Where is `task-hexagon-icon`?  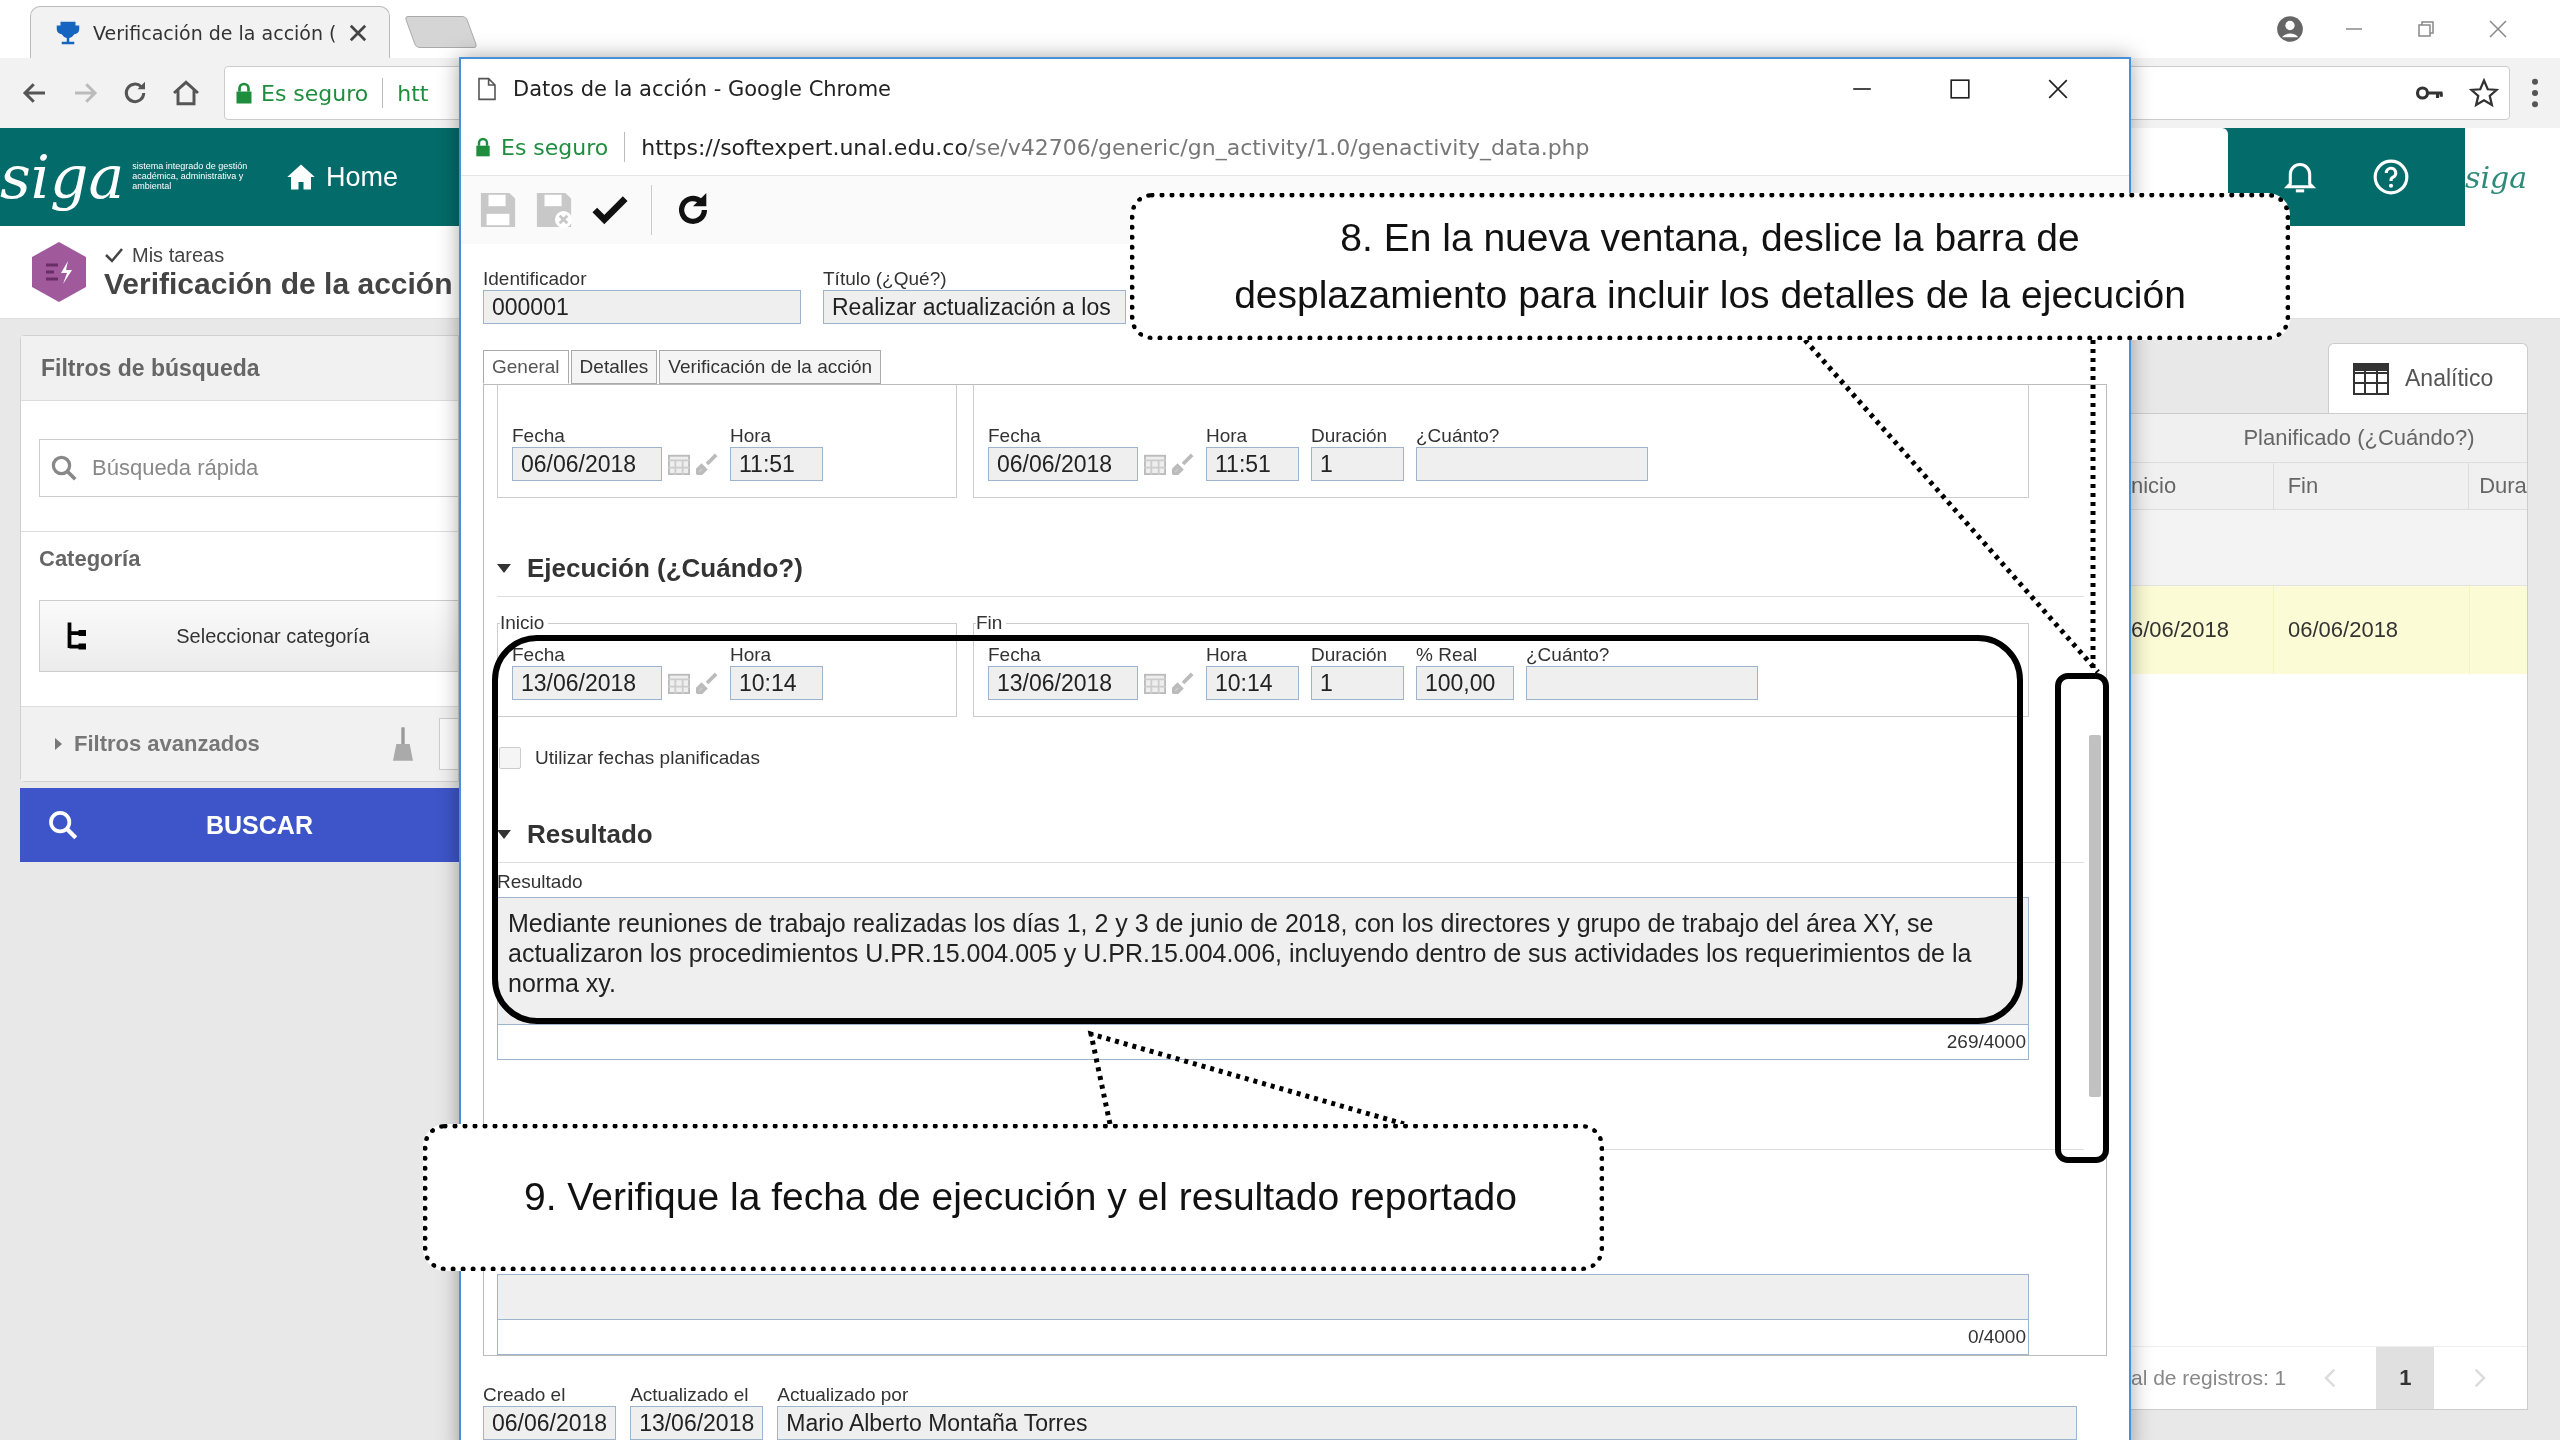 task-hexagon-icon is located at coordinates (59, 272).